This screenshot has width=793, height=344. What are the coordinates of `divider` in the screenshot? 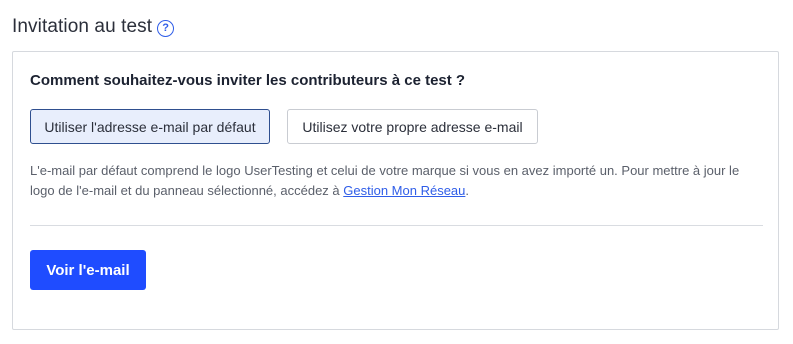 It's located at (396, 225).